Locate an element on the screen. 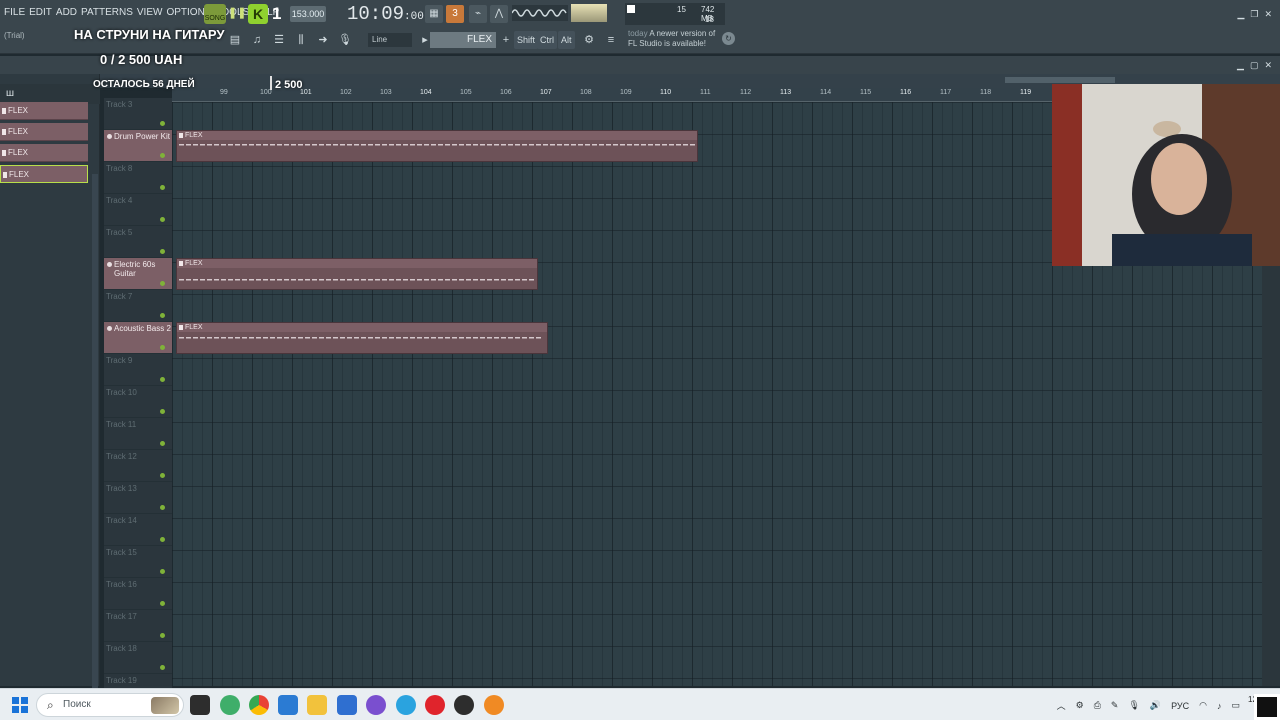 The image size is (1280, 720). playlist-close-icon: ✕ is located at coordinates (1268, 65).